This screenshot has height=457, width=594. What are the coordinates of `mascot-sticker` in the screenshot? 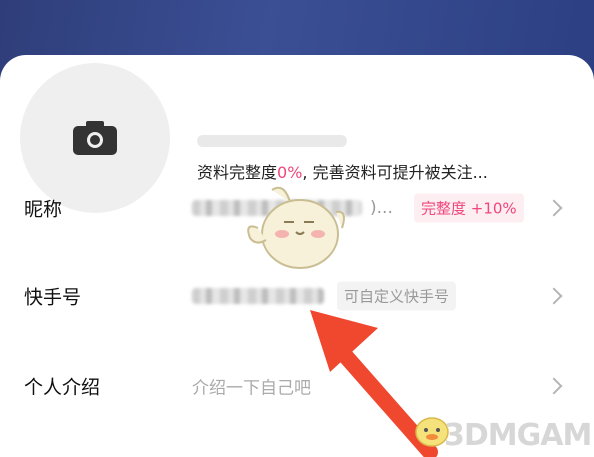 It's located at (296, 227).